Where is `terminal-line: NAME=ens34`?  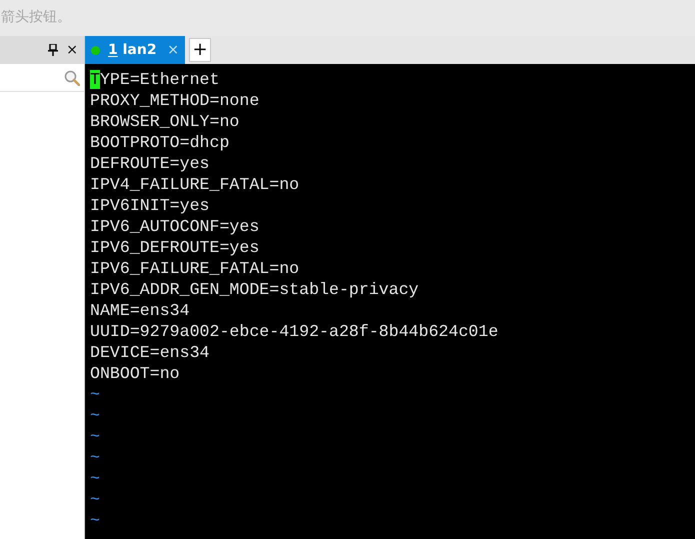
terminal-line: NAME=ens34 is located at coordinates (140, 310).